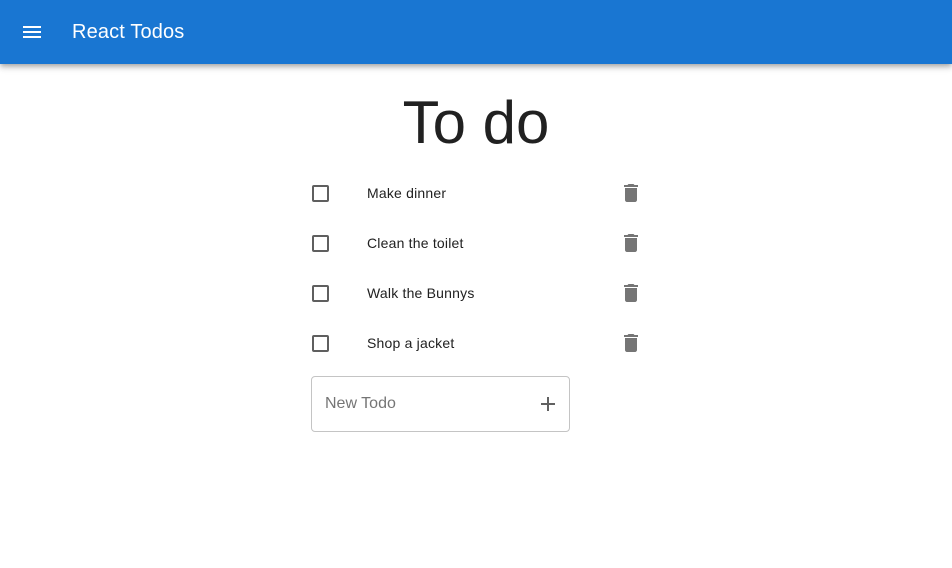  What do you see at coordinates (128, 32) in the screenshot?
I see `app-title: React Todos` at bounding box center [128, 32].